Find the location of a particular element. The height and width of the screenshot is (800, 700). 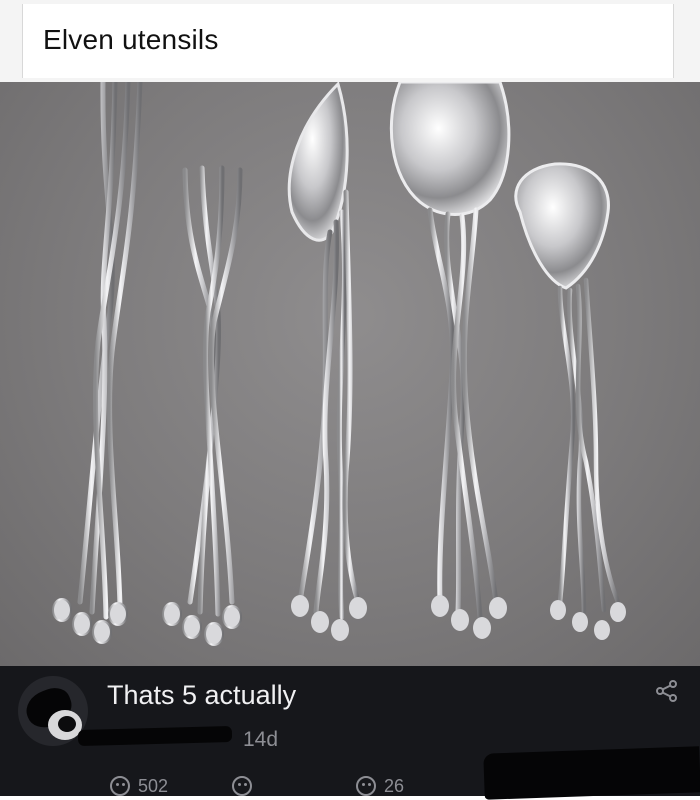

reaction-button is located at coordinates (246, 786).